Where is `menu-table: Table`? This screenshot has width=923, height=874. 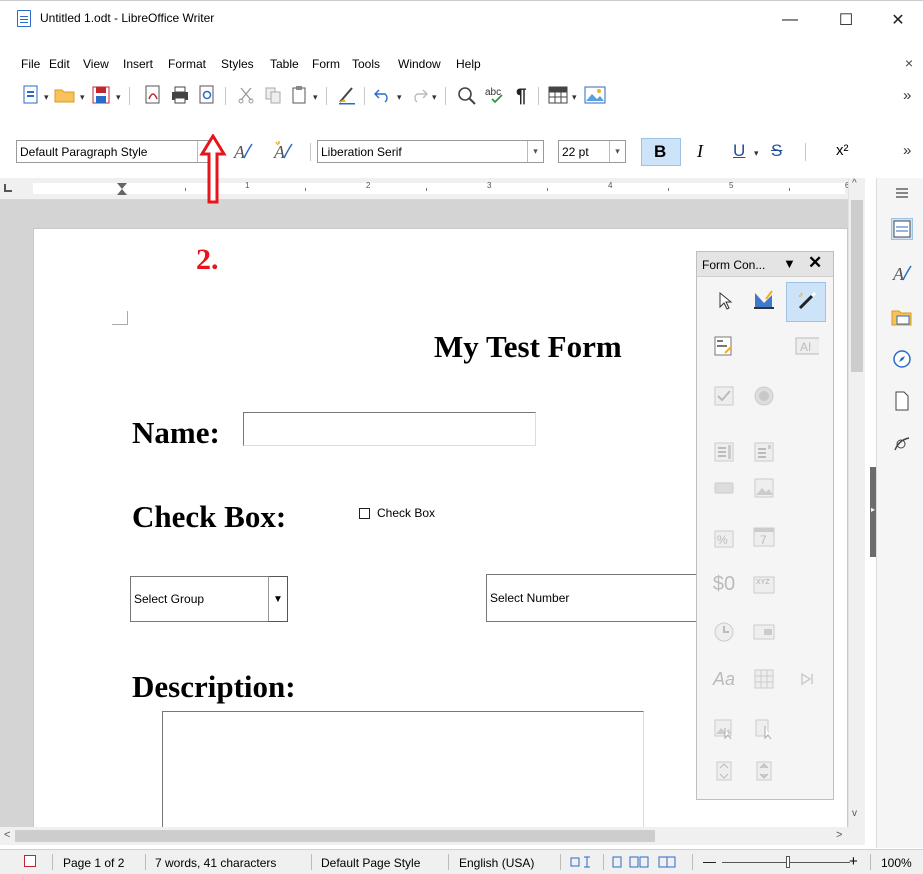 menu-table: Table is located at coordinates (284, 64).